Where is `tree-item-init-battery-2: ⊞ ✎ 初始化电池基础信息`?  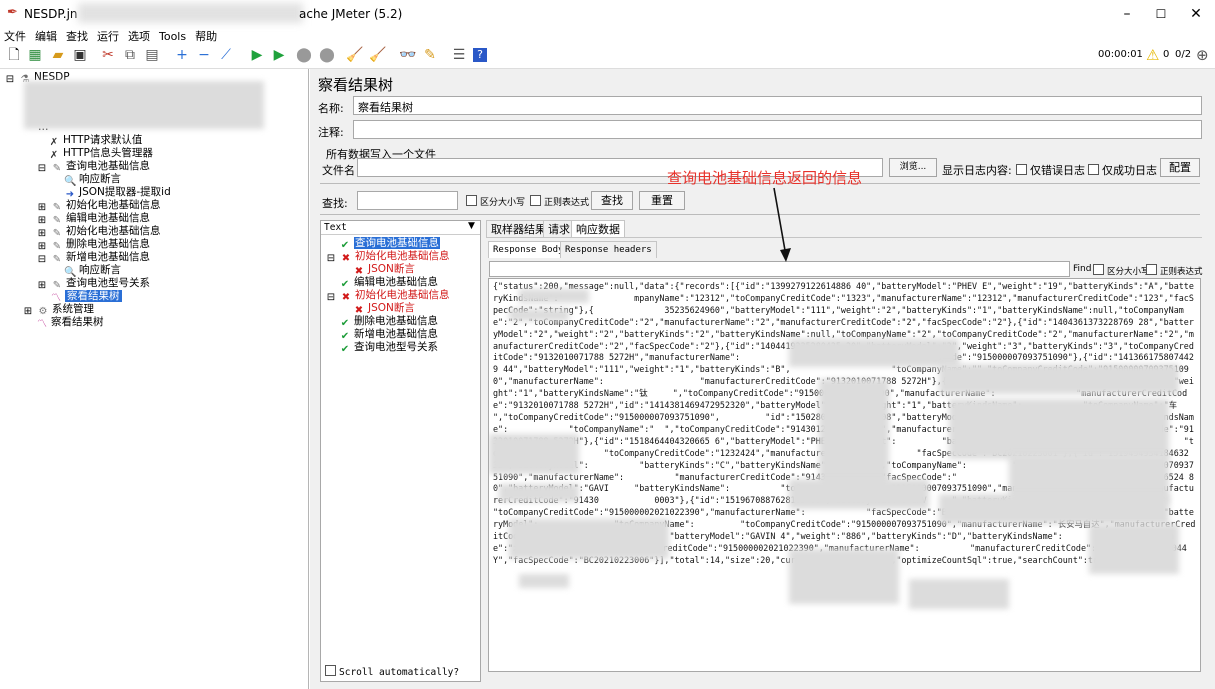 tree-item-init-battery-2: ⊞ ✎ 初始化电池基础信息 is located at coordinates (98, 232).